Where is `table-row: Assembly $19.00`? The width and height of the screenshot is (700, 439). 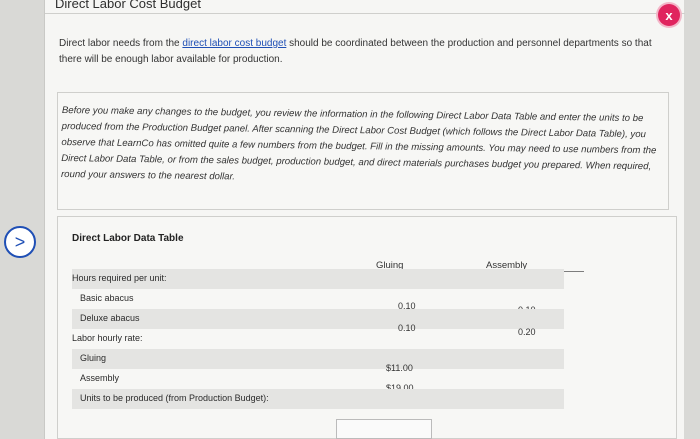
table-row: Assembly $19.00 is located at coordinates (318, 381).